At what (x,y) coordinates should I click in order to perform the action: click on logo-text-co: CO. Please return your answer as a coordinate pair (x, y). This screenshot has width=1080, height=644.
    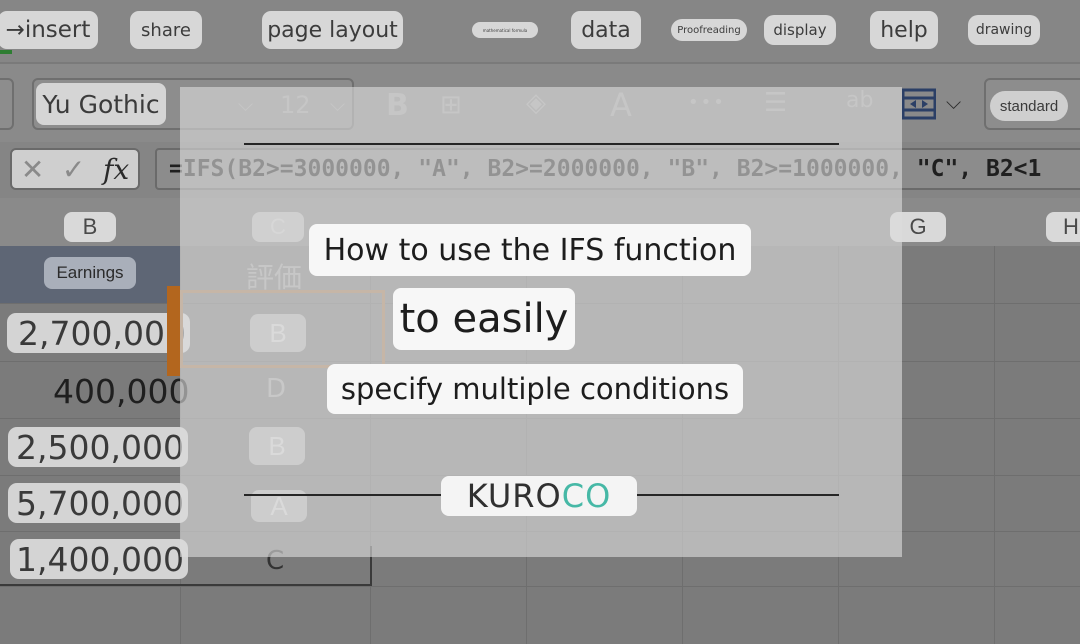
    Looking at the image, I should click on (586, 496).